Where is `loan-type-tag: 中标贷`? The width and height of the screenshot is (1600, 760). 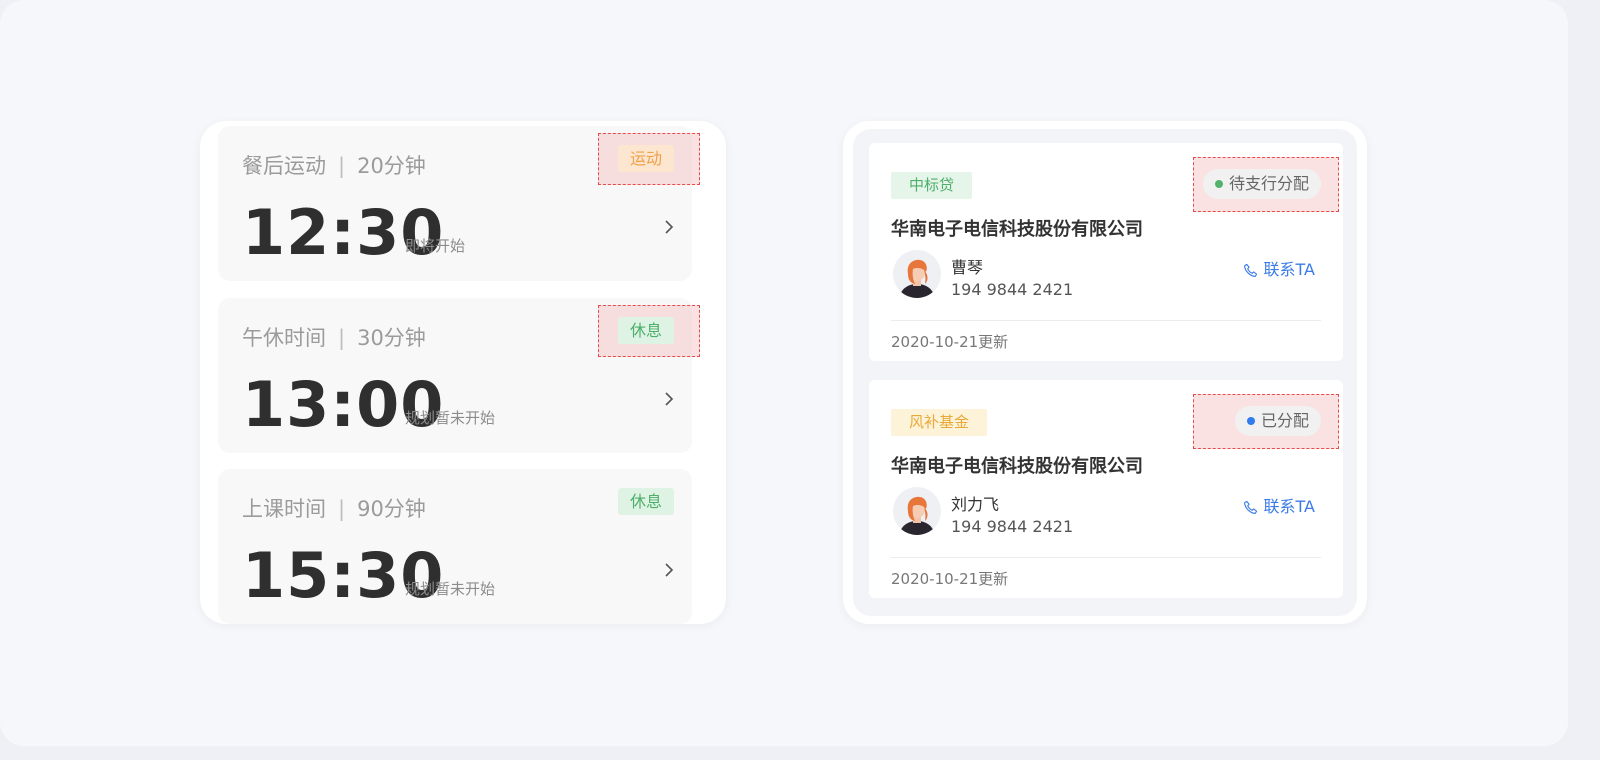
loan-type-tag: 中标贷 is located at coordinates (932, 185).